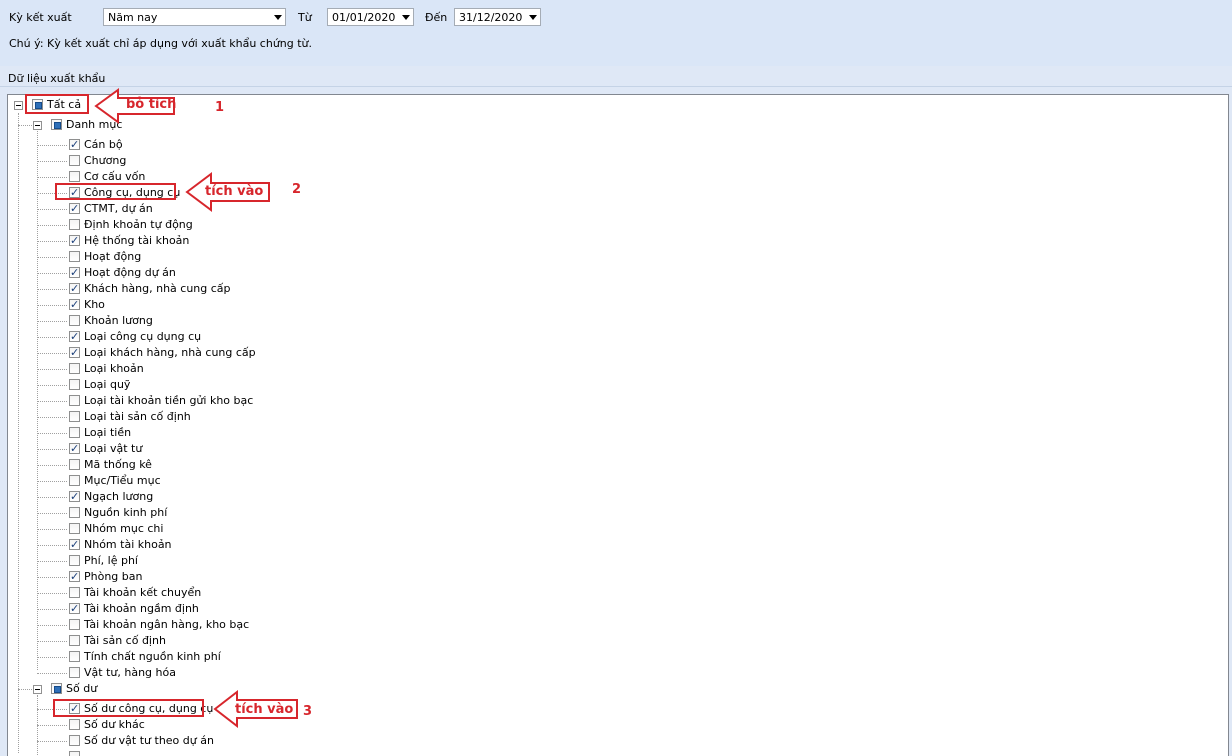 The width and height of the screenshot is (1232, 756). Describe the element at coordinates (508, 545) in the screenshot. I see `tree-item: Nhóm tài khoản` at that location.